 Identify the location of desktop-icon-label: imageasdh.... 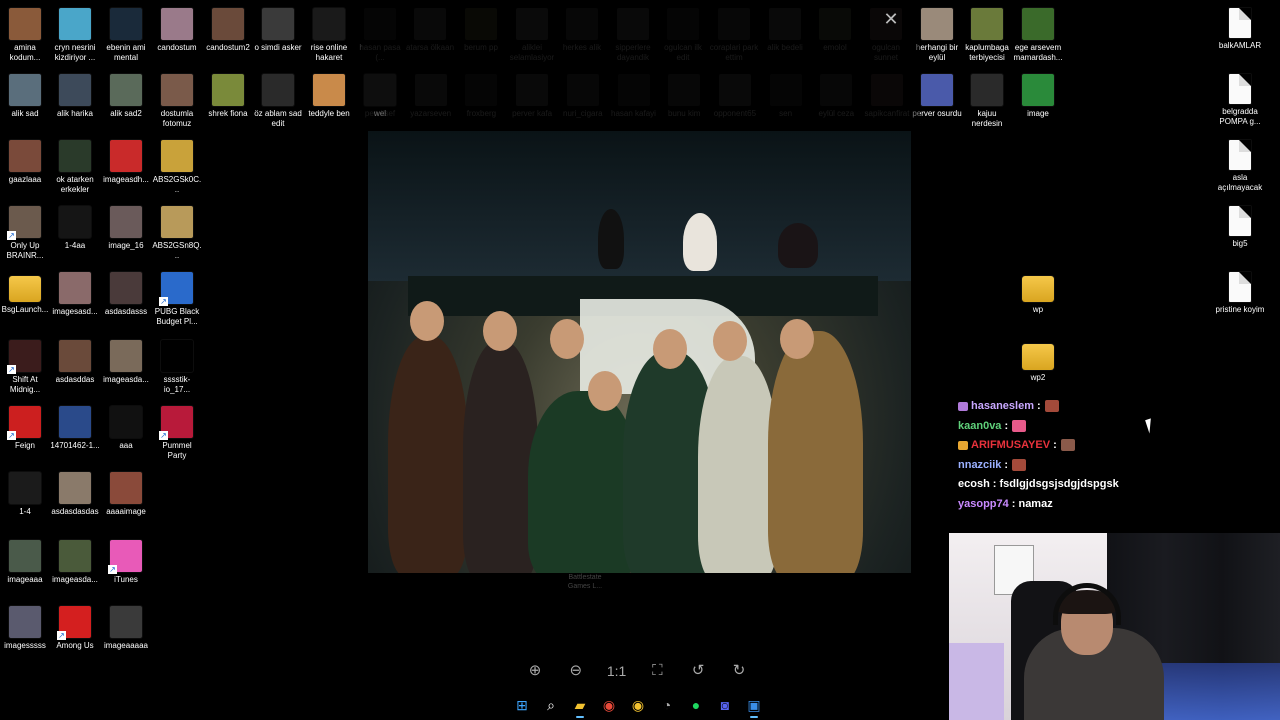
(126, 179).